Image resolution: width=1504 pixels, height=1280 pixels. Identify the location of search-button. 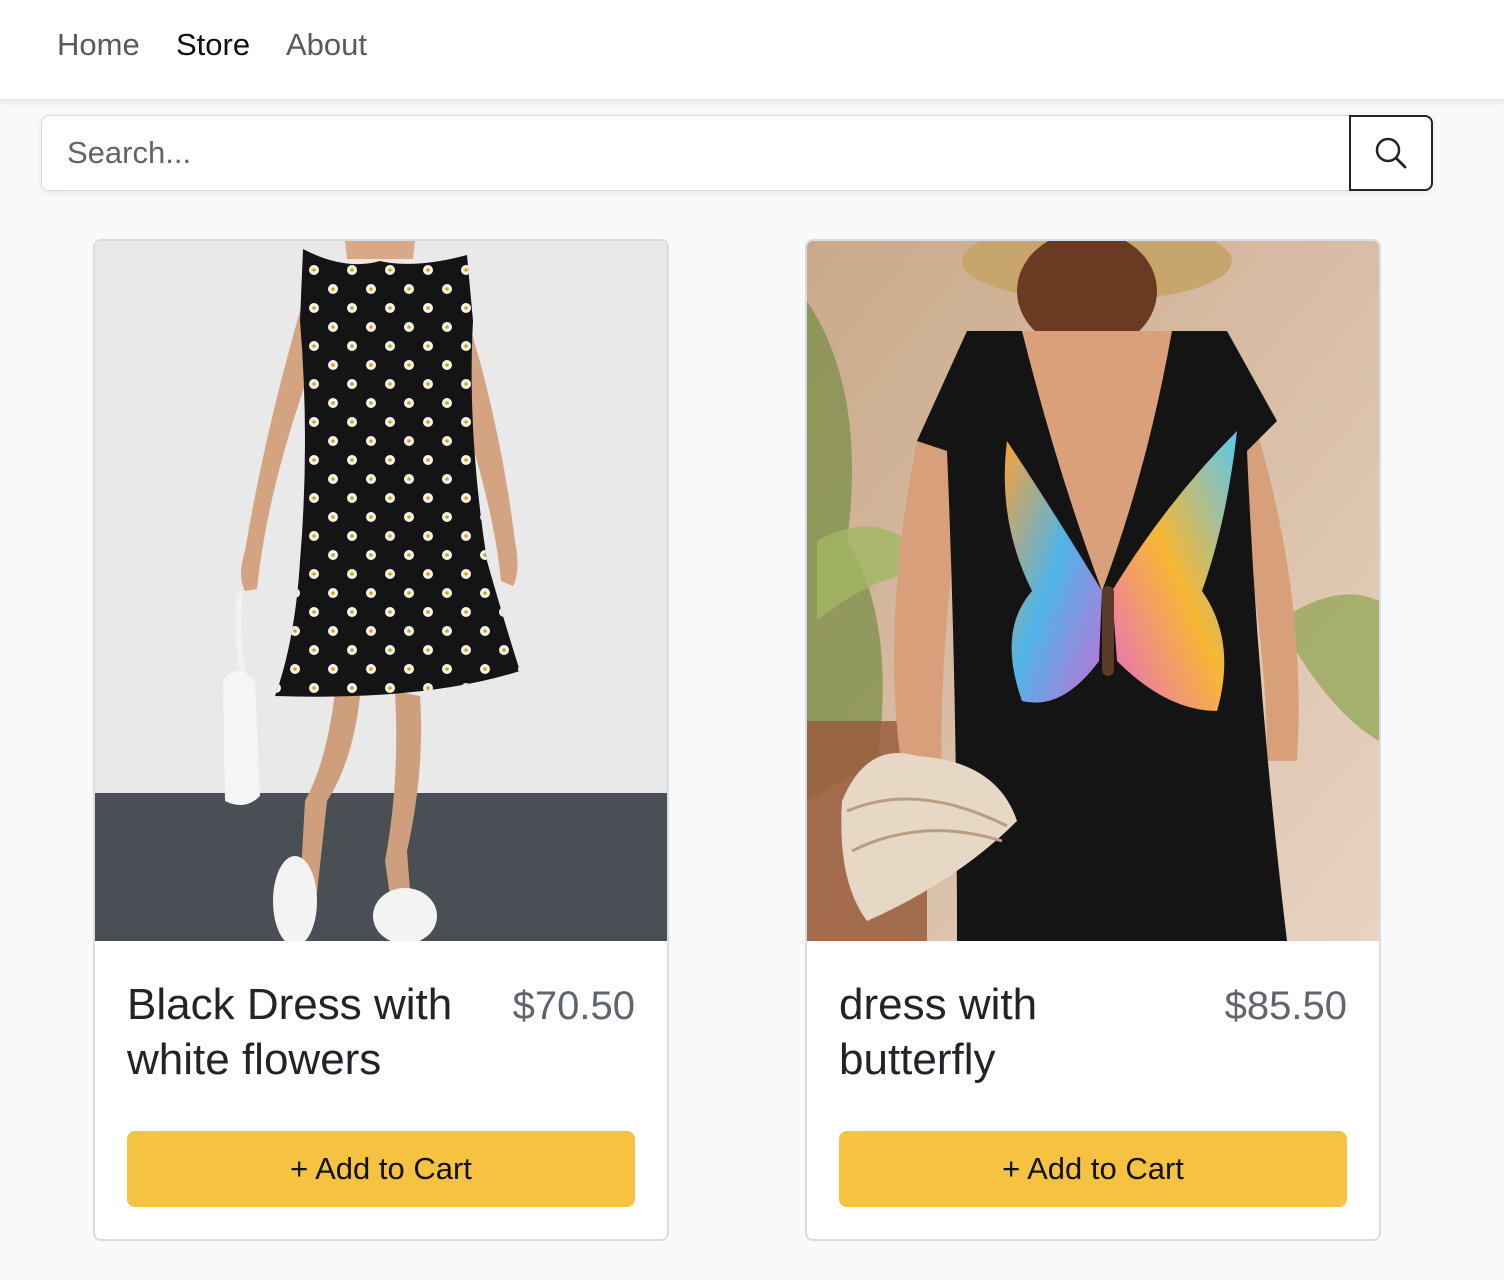
(1391, 153).